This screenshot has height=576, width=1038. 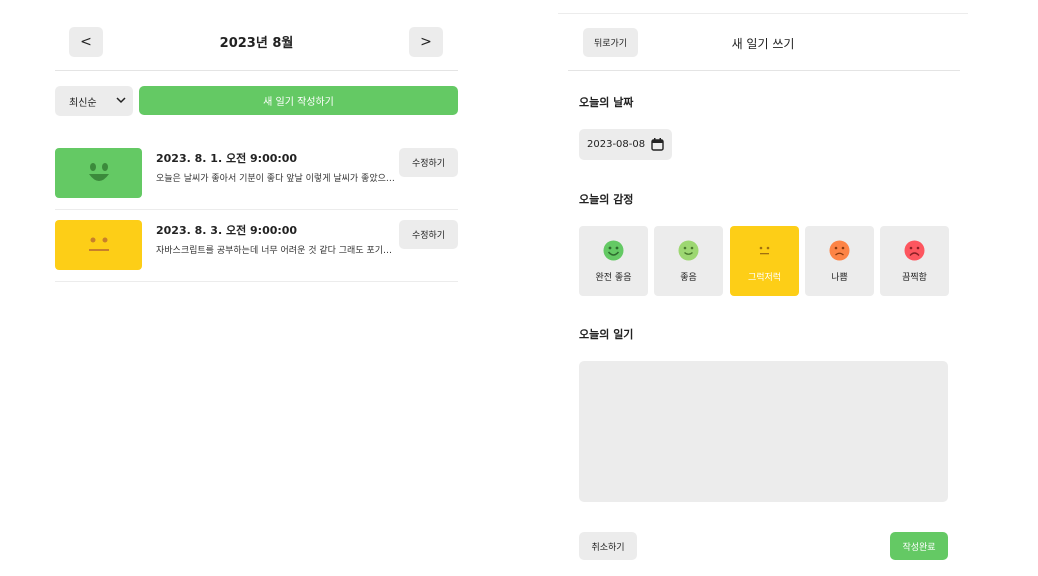 What do you see at coordinates (606, 334) in the screenshot?
I see `diary-section-label: 오늘의 일기` at bounding box center [606, 334].